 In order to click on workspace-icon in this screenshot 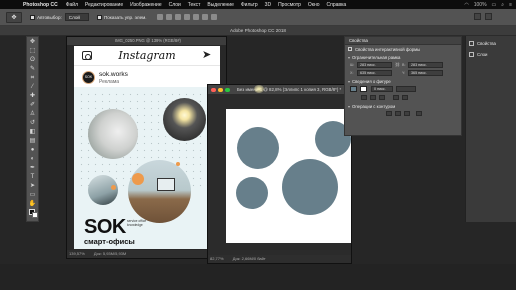, I will do `click(488, 16)`.